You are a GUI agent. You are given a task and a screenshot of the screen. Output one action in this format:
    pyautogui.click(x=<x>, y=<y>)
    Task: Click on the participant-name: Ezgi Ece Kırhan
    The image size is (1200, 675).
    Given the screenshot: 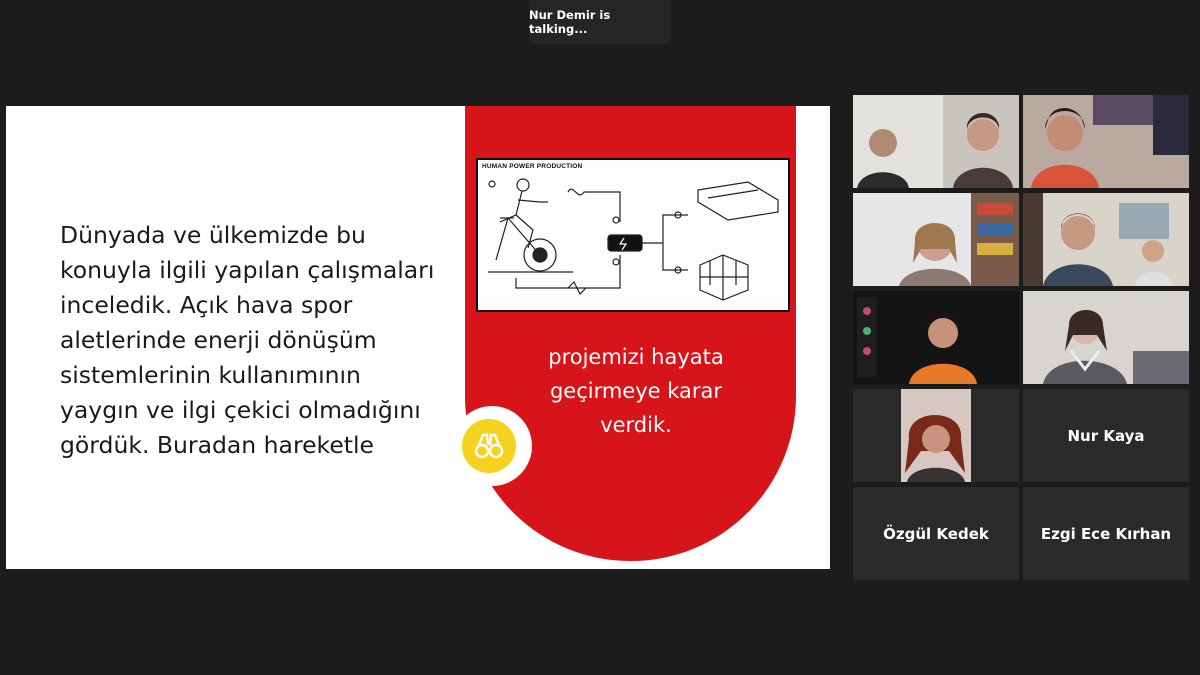 What is the action you would take?
    pyautogui.click(x=1106, y=533)
    